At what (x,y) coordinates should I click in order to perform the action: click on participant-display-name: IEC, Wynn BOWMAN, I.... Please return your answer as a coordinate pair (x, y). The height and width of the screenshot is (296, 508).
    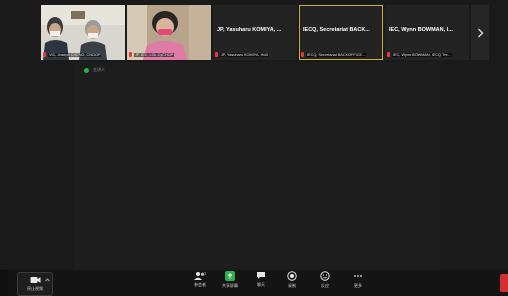
    Looking at the image, I should click on (421, 30).